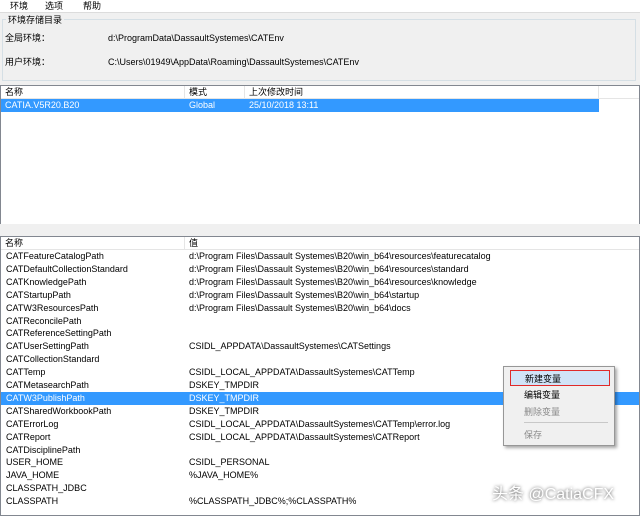 The width and height of the screenshot is (640, 516). What do you see at coordinates (93, 92) in the screenshot?
I see `column-header-name: 名称` at bounding box center [93, 92].